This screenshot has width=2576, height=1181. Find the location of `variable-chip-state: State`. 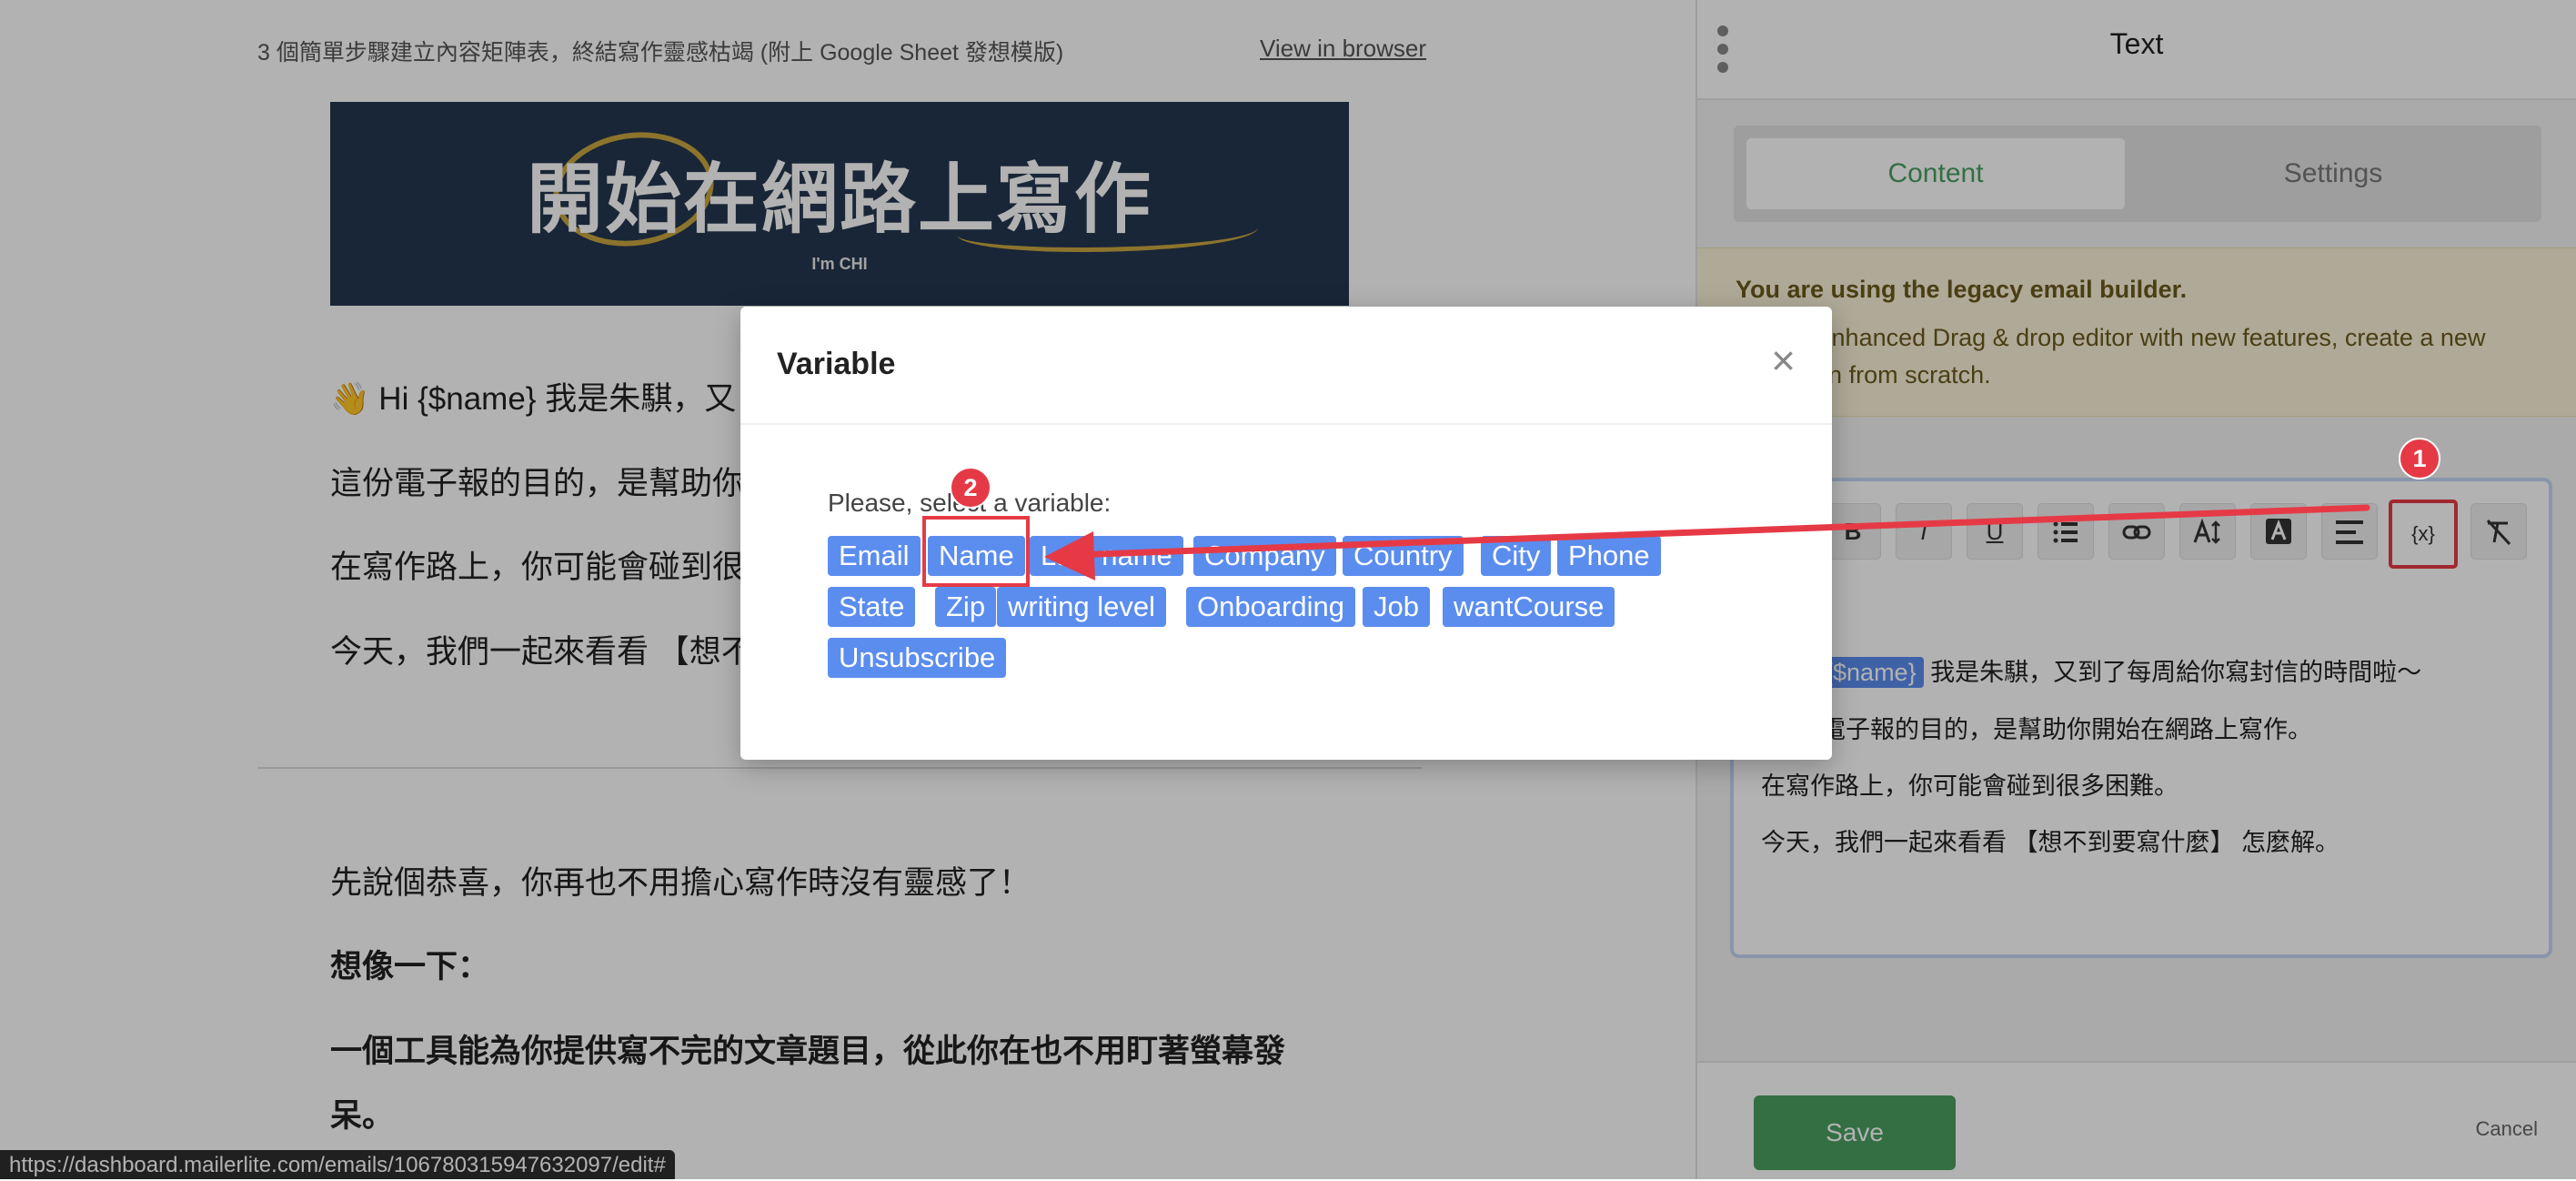

variable-chip-state: State is located at coordinates (872, 607).